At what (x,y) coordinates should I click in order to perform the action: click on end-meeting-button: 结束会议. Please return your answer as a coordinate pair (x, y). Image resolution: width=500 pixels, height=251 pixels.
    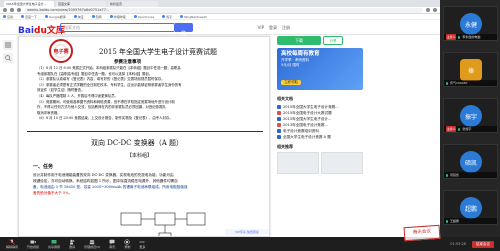
    Looking at the image, I should click on (483, 244).